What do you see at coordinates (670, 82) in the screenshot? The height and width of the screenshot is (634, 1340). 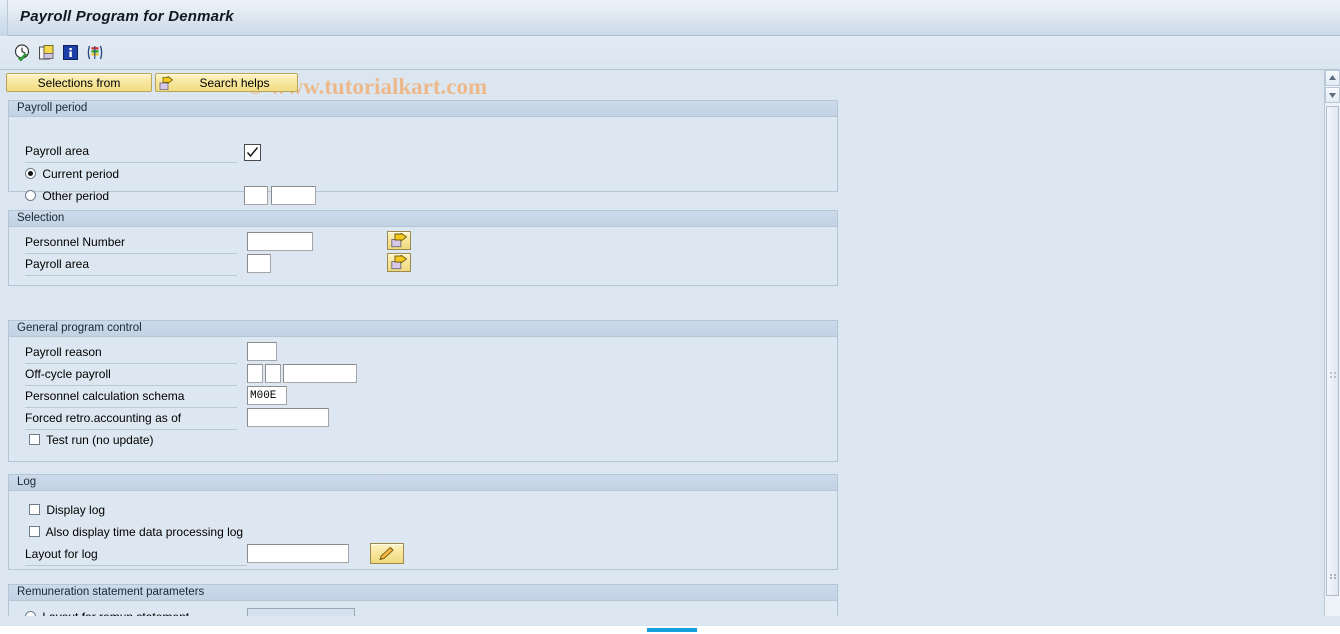 I see `selection-button-row: Selections from Search helps` at bounding box center [670, 82].